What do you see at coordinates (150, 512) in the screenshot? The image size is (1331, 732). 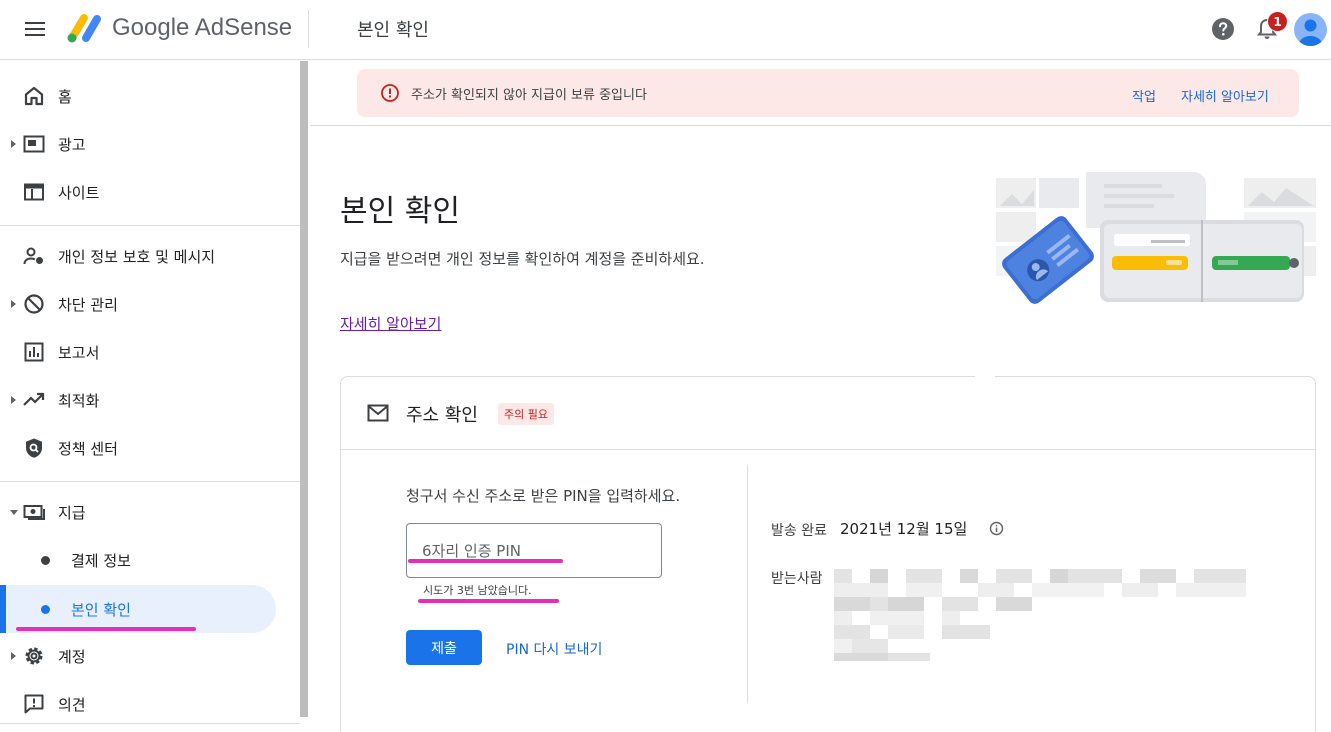 I see `sidebar-item-payments: 지급` at bounding box center [150, 512].